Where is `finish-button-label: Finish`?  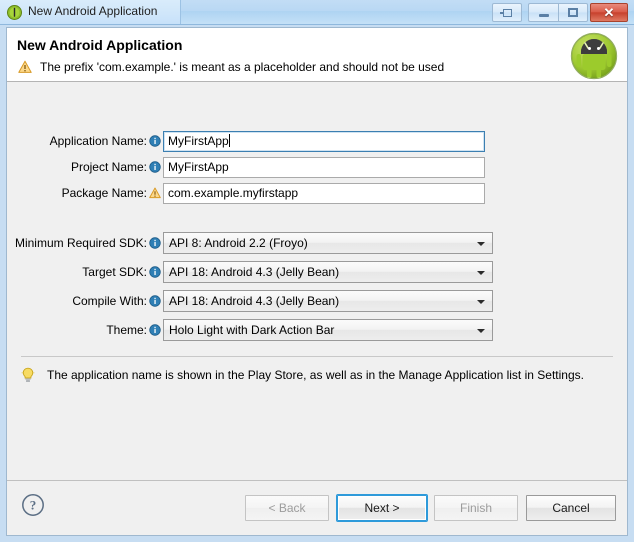 finish-button-label: Finish is located at coordinates (475, 508).